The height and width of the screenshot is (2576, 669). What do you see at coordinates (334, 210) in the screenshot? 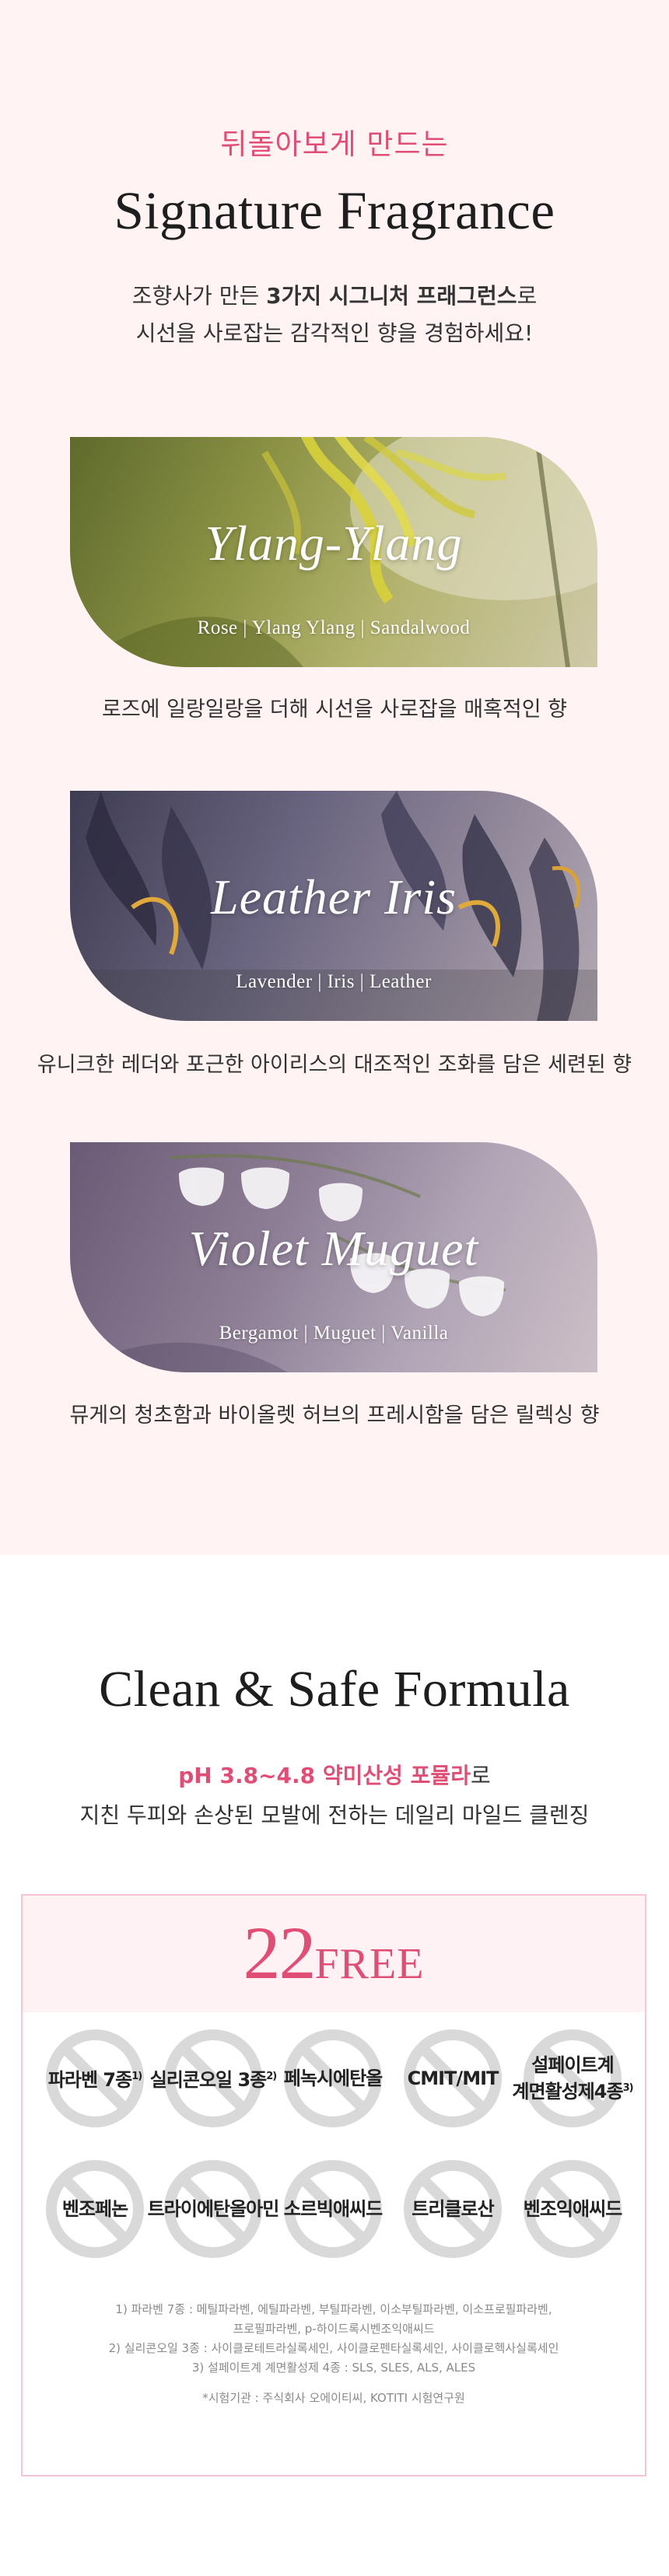
I see `signature-title: Signature Fragrance` at bounding box center [334, 210].